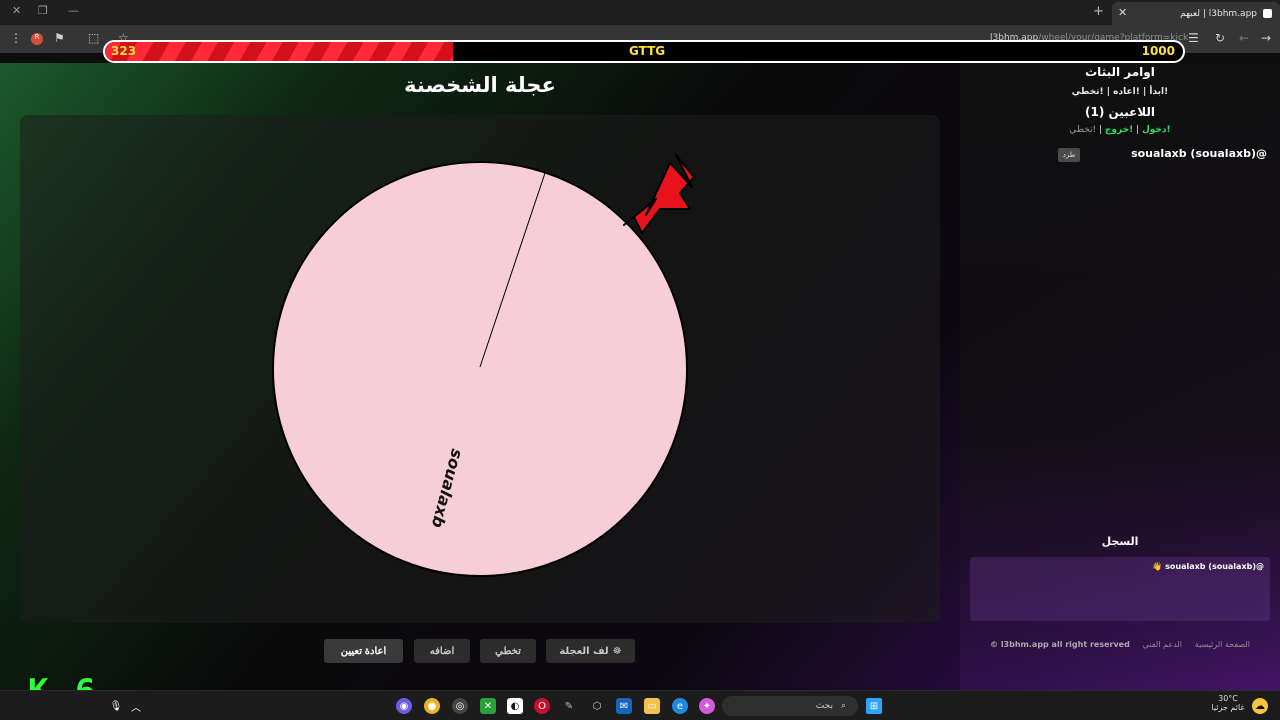 The width and height of the screenshot is (1280, 720). Describe the element at coordinates (640, 12) in the screenshot. I see `browser-titlebar: ✕ ❐ — + ✕ لعبهم | l3bhm.app` at that location.